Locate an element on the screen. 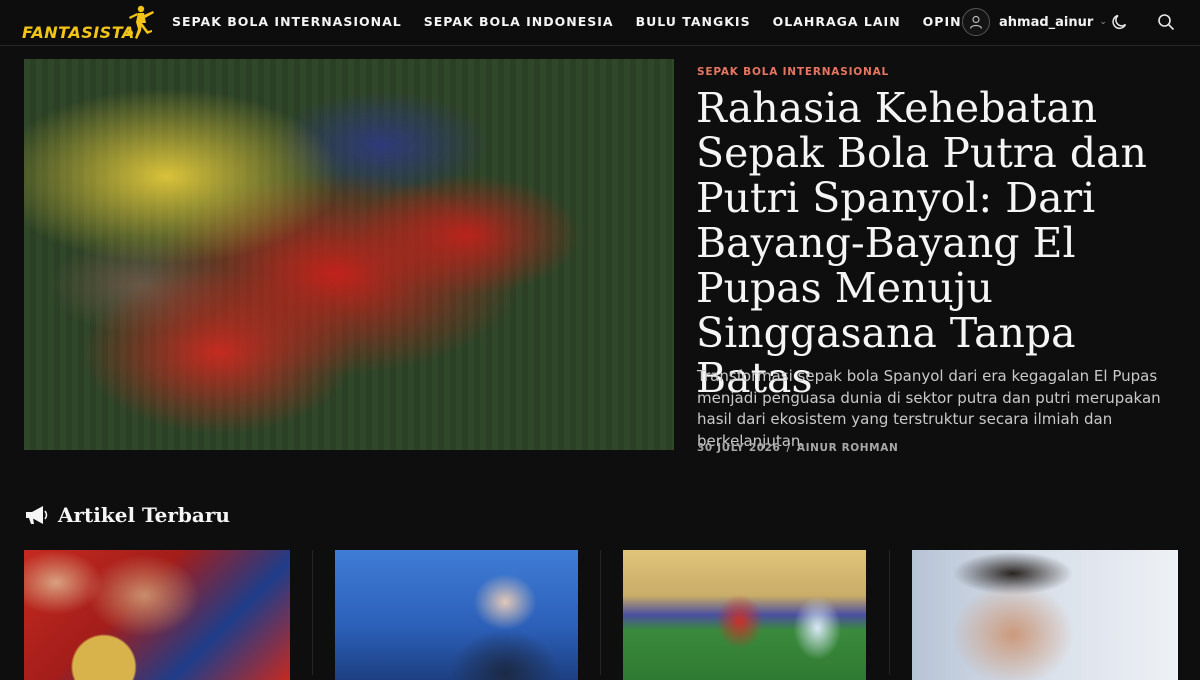  user-menu: ahmad_ainur ⌄ is located at coordinates (1034, 22).